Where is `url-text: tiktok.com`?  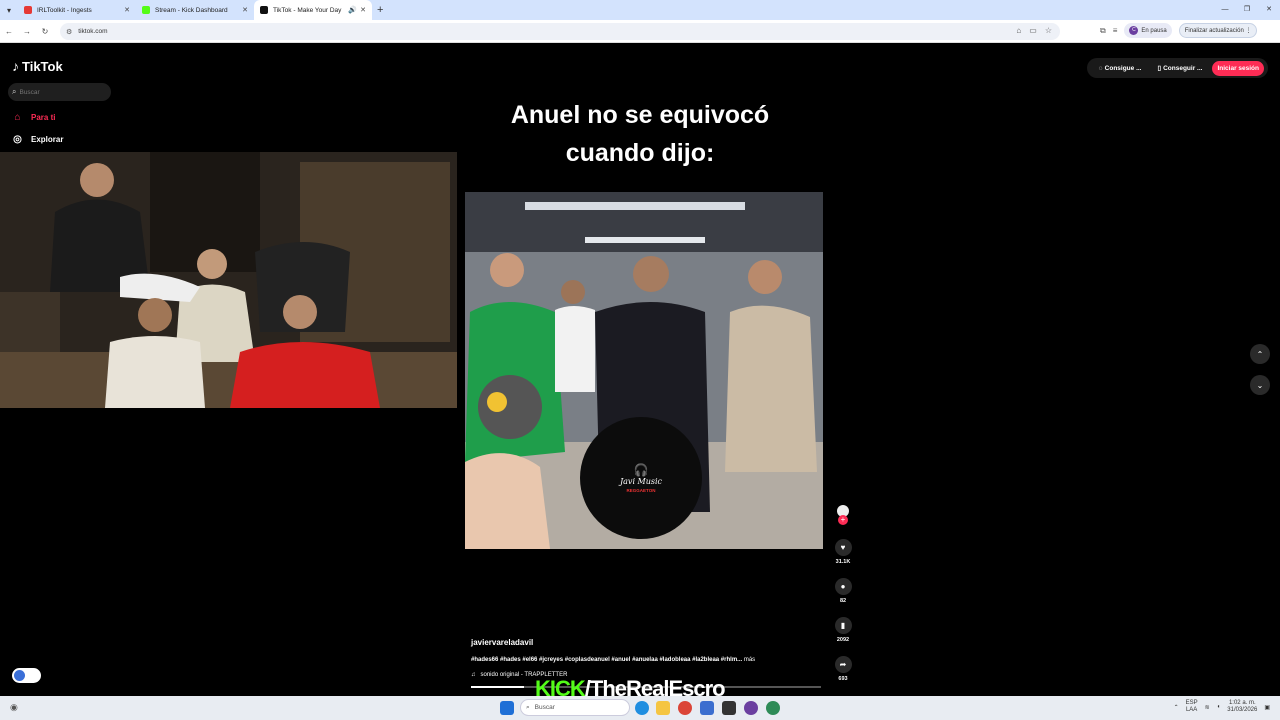
url-text: tiktok.com is located at coordinates (92, 31).